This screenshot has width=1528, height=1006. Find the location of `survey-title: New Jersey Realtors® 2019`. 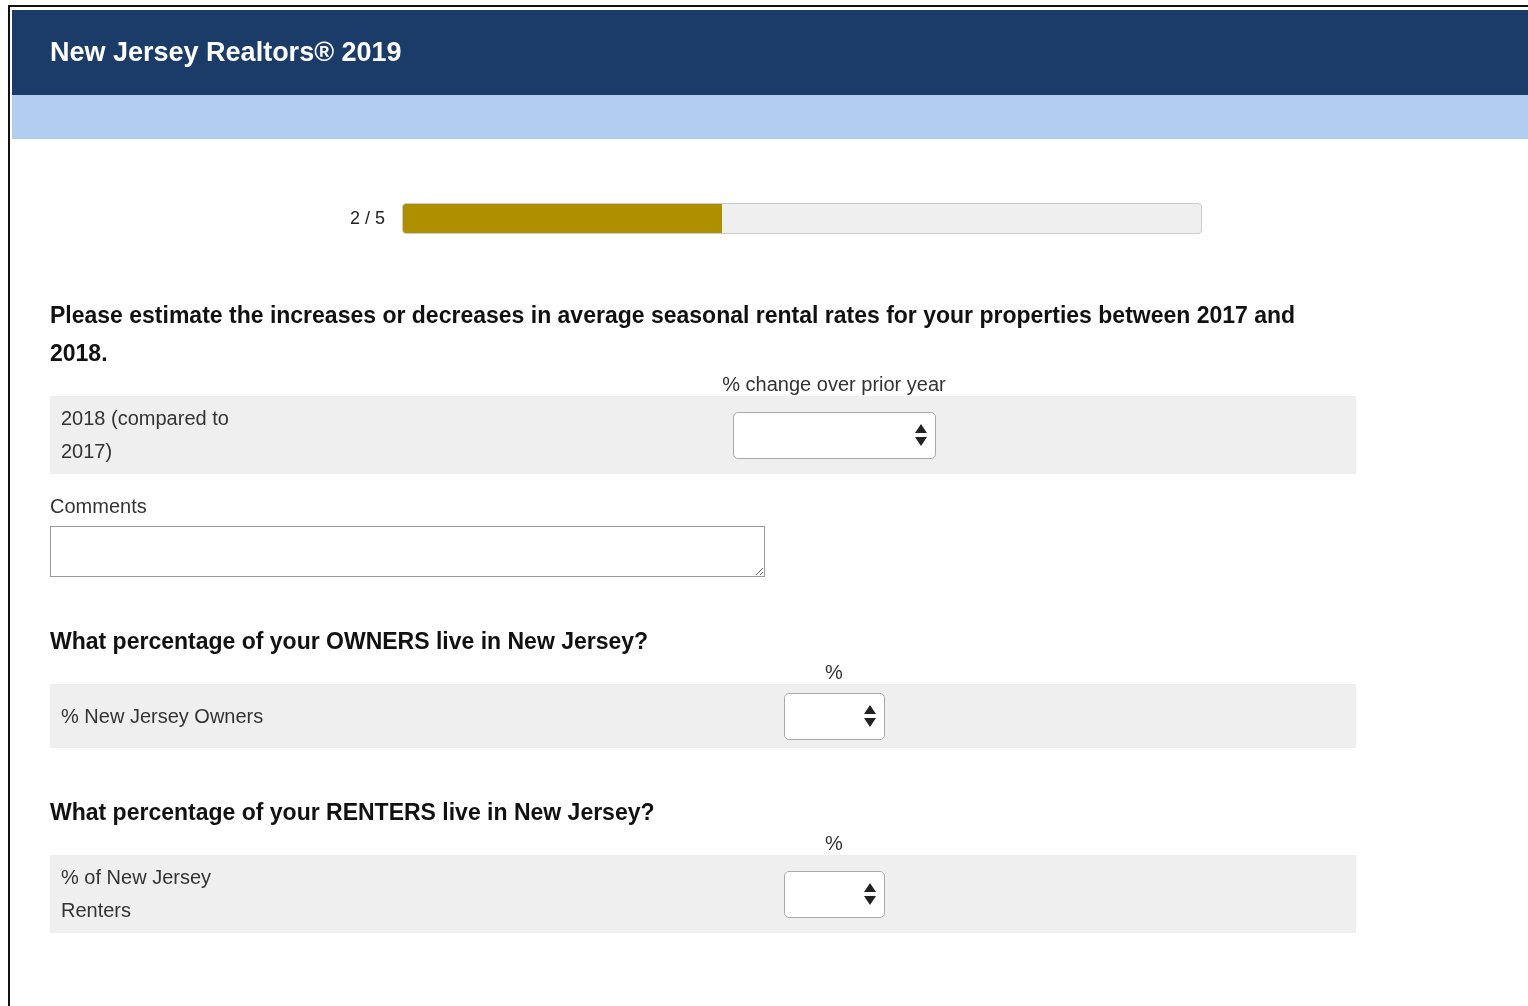

survey-title: New Jersey Realtors® 2019 is located at coordinates (226, 52).